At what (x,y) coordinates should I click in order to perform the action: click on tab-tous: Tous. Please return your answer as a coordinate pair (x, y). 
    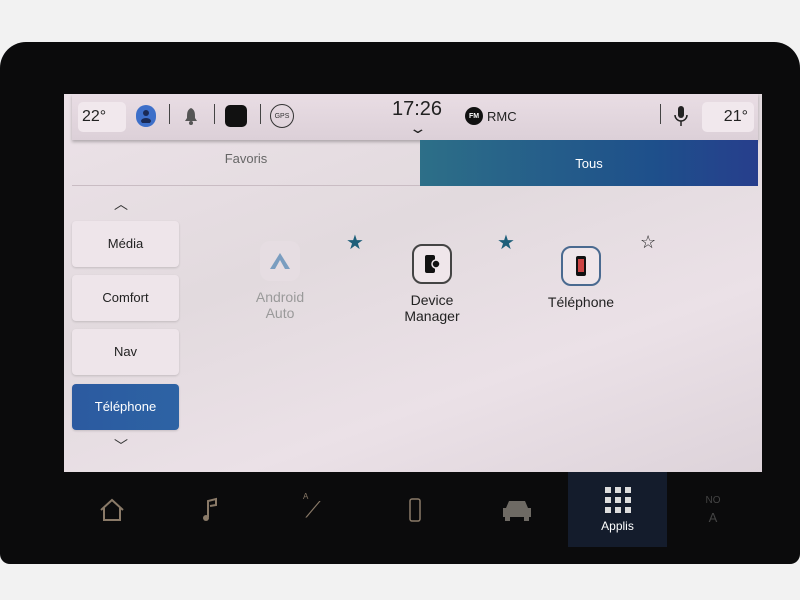
    Looking at the image, I should click on (589, 163).